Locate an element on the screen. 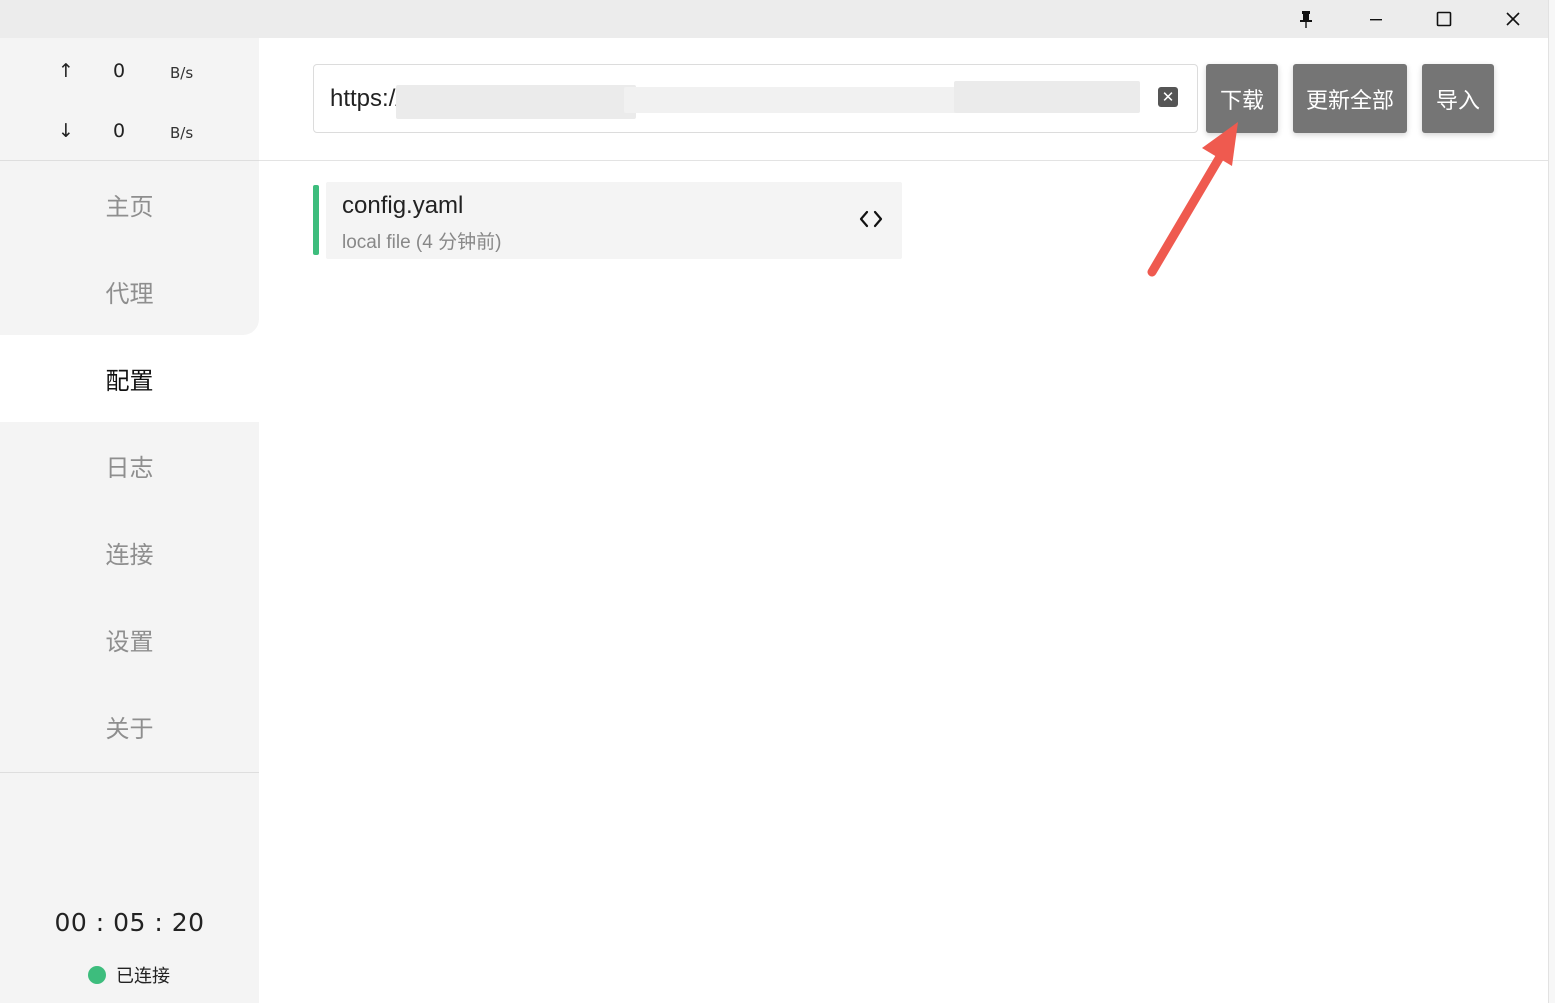 The width and height of the screenshot is (1555, 1003). download-arrow-icon: ↓ is located at coordinates (66, 131).